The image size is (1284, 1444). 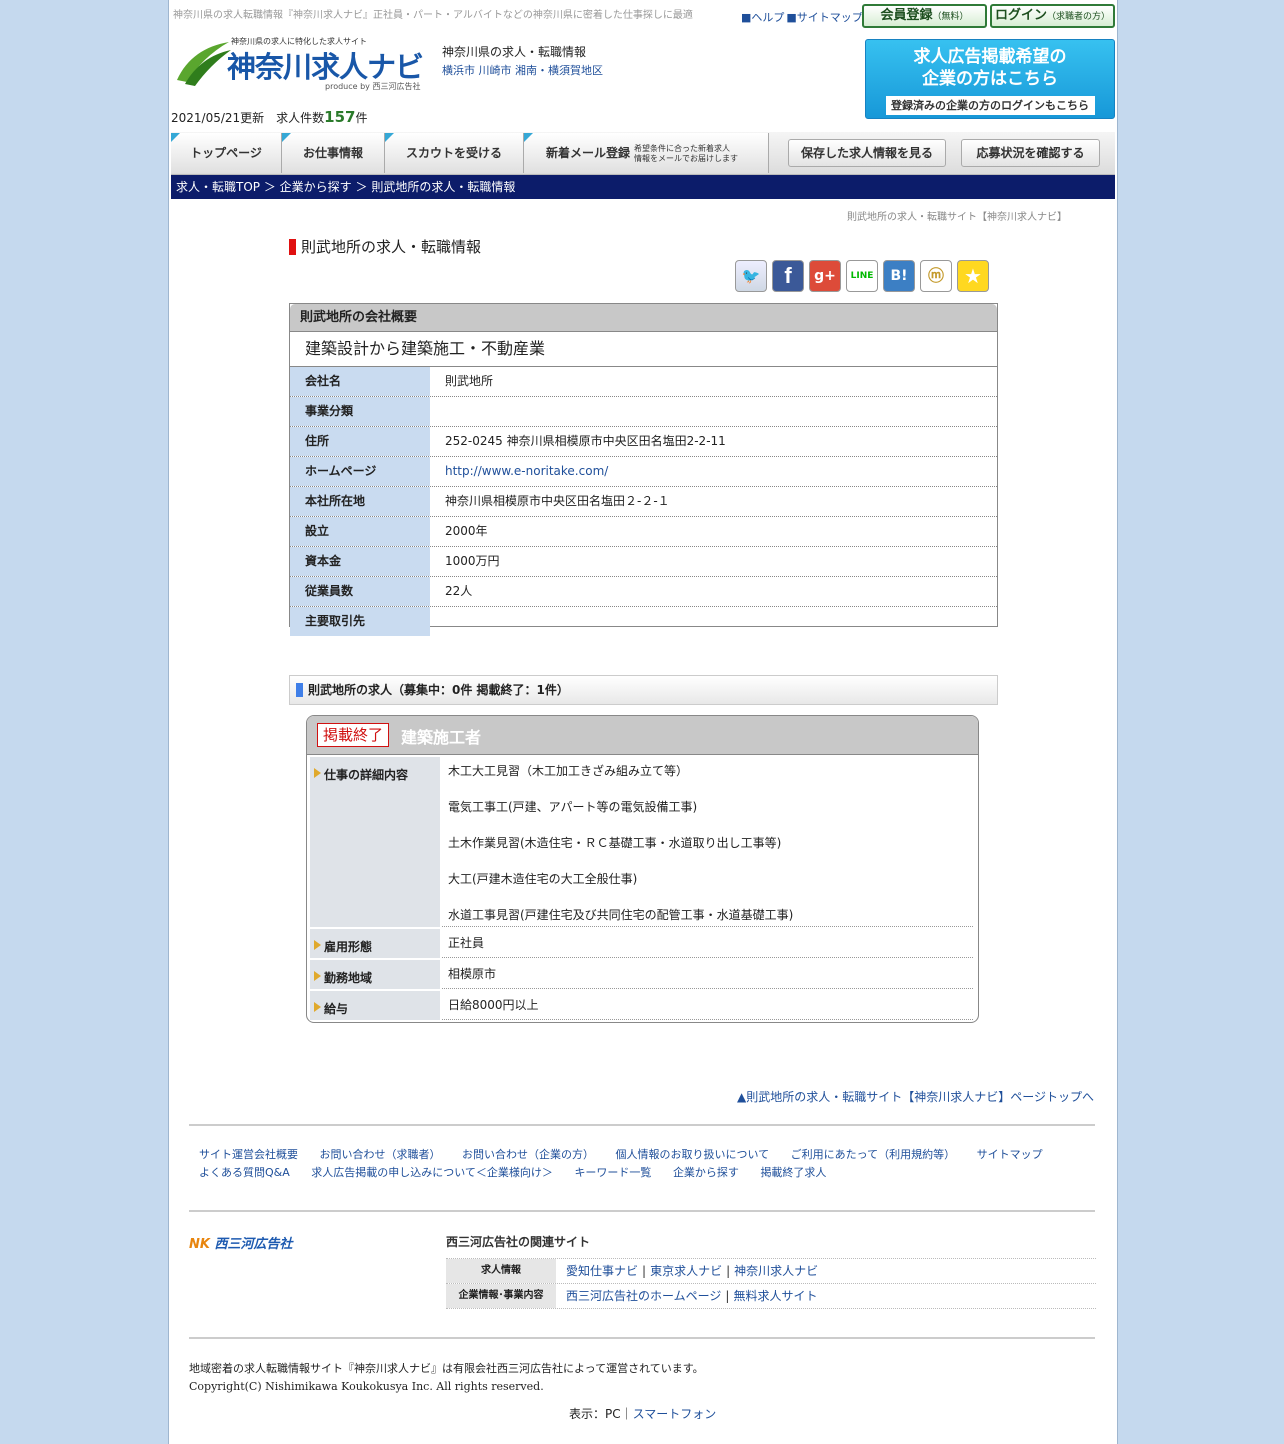 I want to click on row-label: ホームページ, so click(x=360, y=471).